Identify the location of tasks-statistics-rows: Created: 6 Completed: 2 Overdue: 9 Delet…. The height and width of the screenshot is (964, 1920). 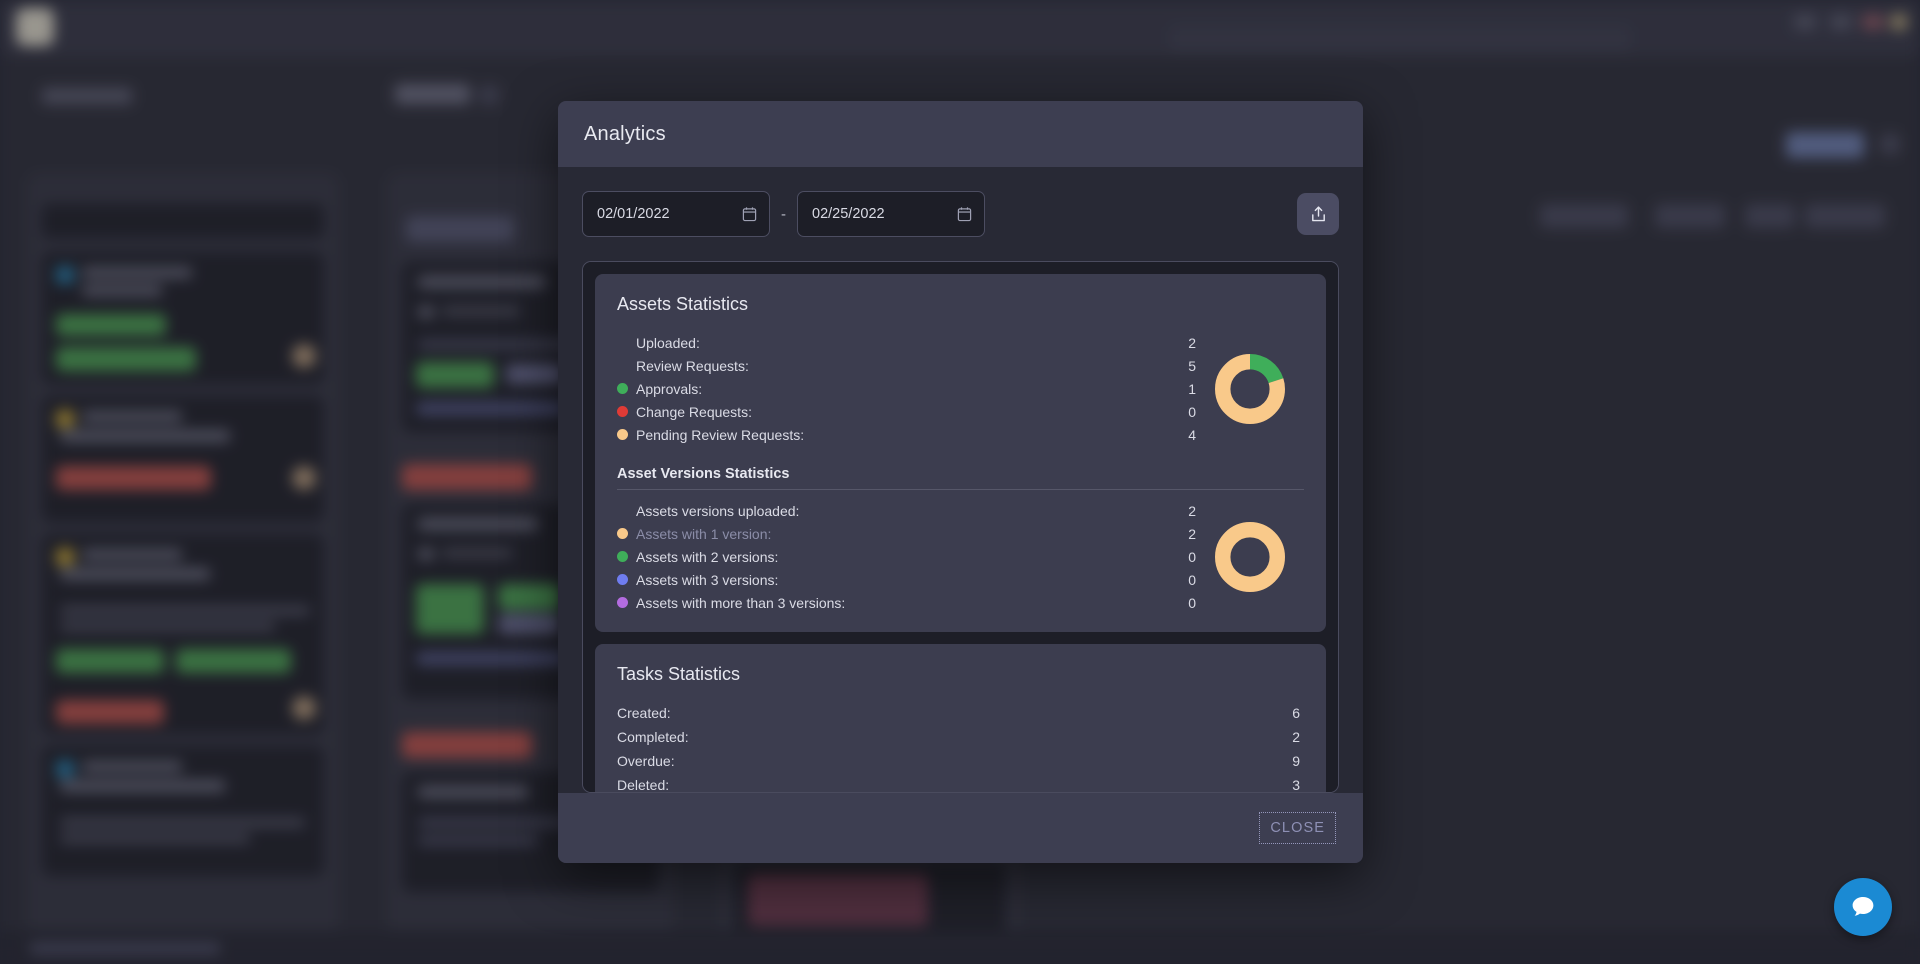
(960, 747).